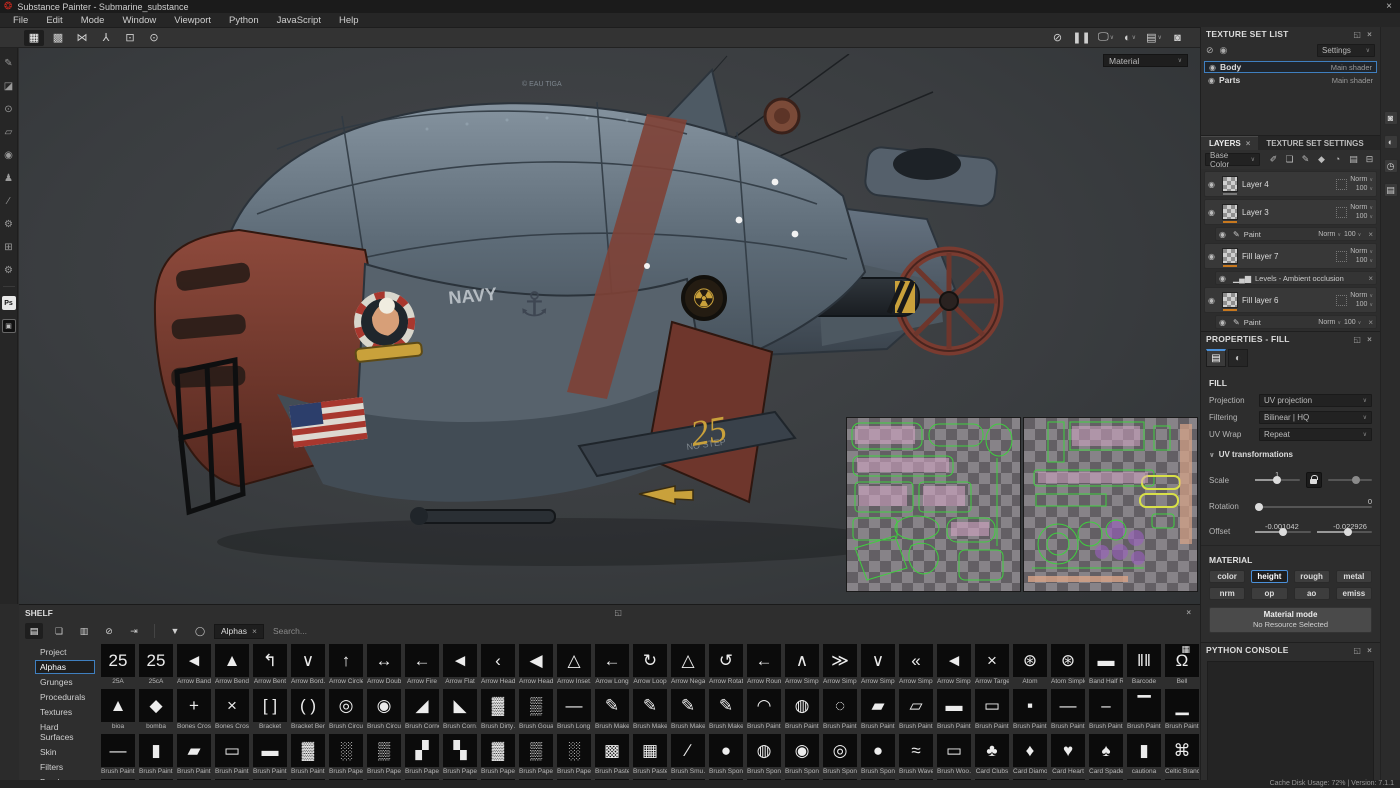 This screenshot has width=1400, height=788. Describe the element at coordinates (1390, 166) in the screenshot. I see `history-panel-icon: ◷` at that location.